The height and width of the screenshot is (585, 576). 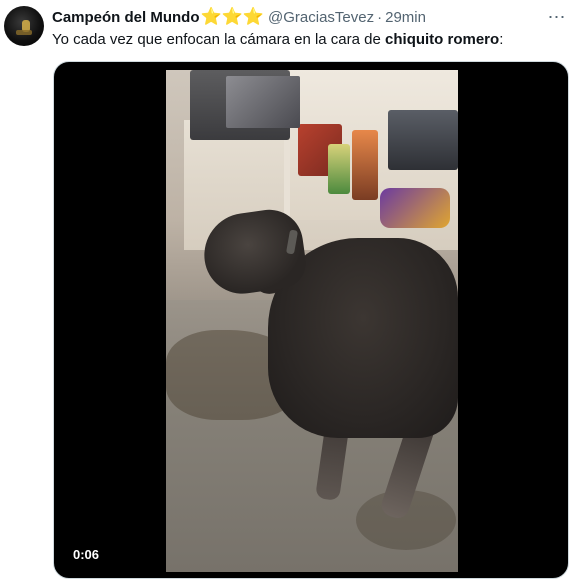 What do you see at coordinates (423, 140) in the screenshot?
I see `shelf-back-items` at bounding box center [423, 140].